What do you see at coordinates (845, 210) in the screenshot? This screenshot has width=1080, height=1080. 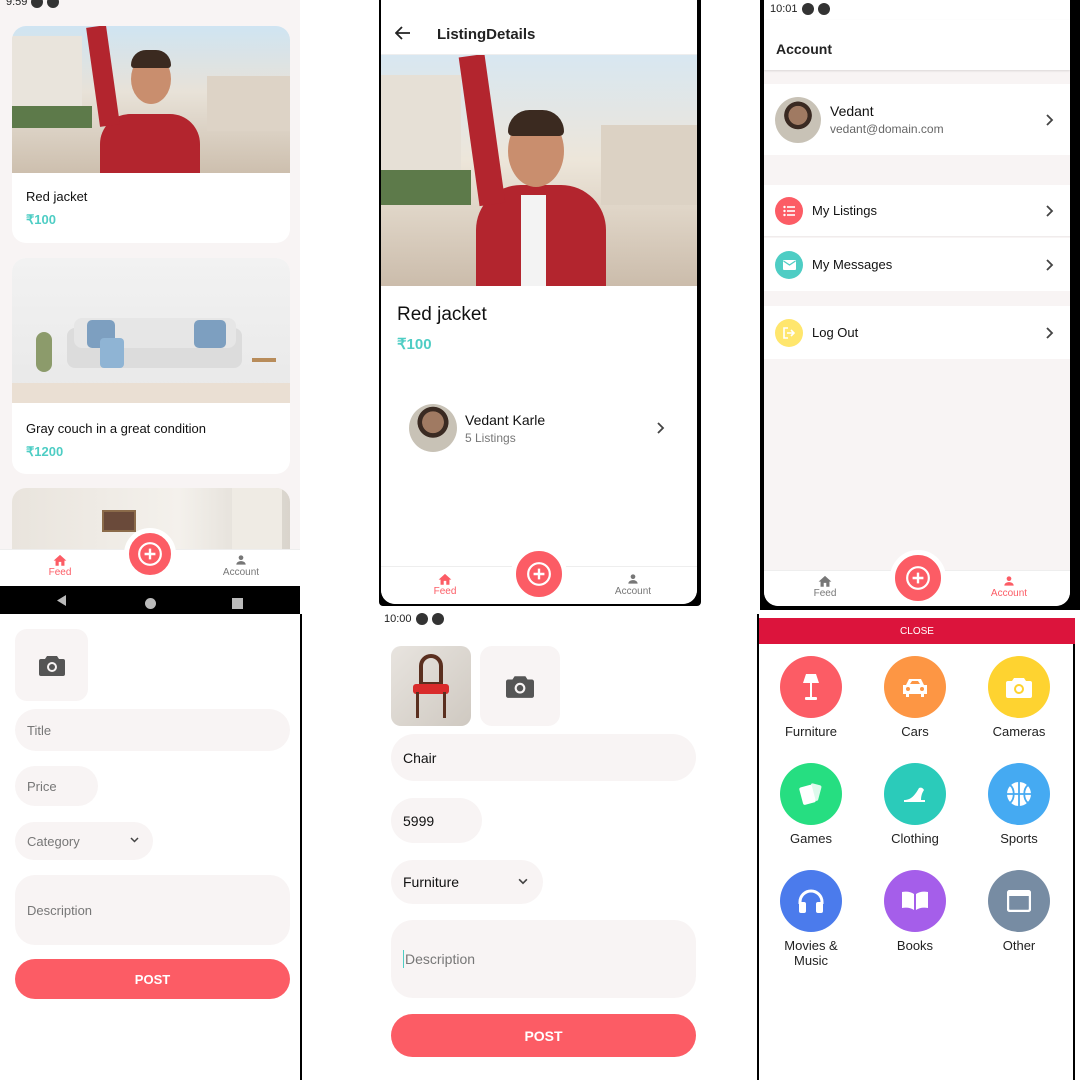 I see `menu-item-label: My Listings` at bounding box center [845, 210].